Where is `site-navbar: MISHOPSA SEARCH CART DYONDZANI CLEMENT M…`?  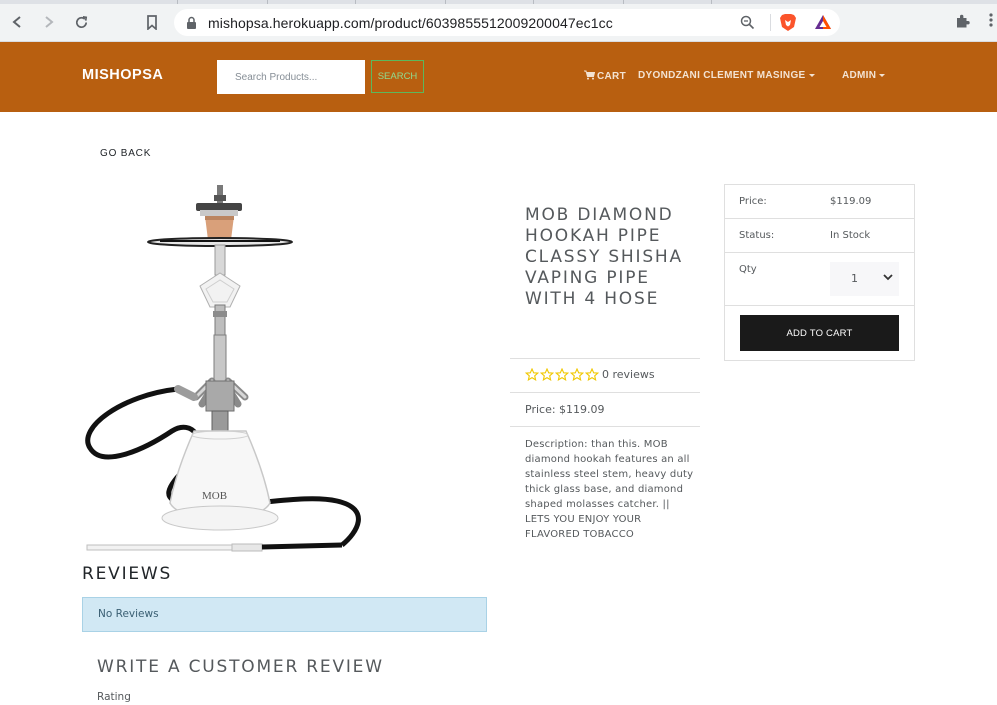
site-navbar: MISHOPSA SEARCH CART DYONDZANI CLEMENT M… is located at coordinates (498, 77).